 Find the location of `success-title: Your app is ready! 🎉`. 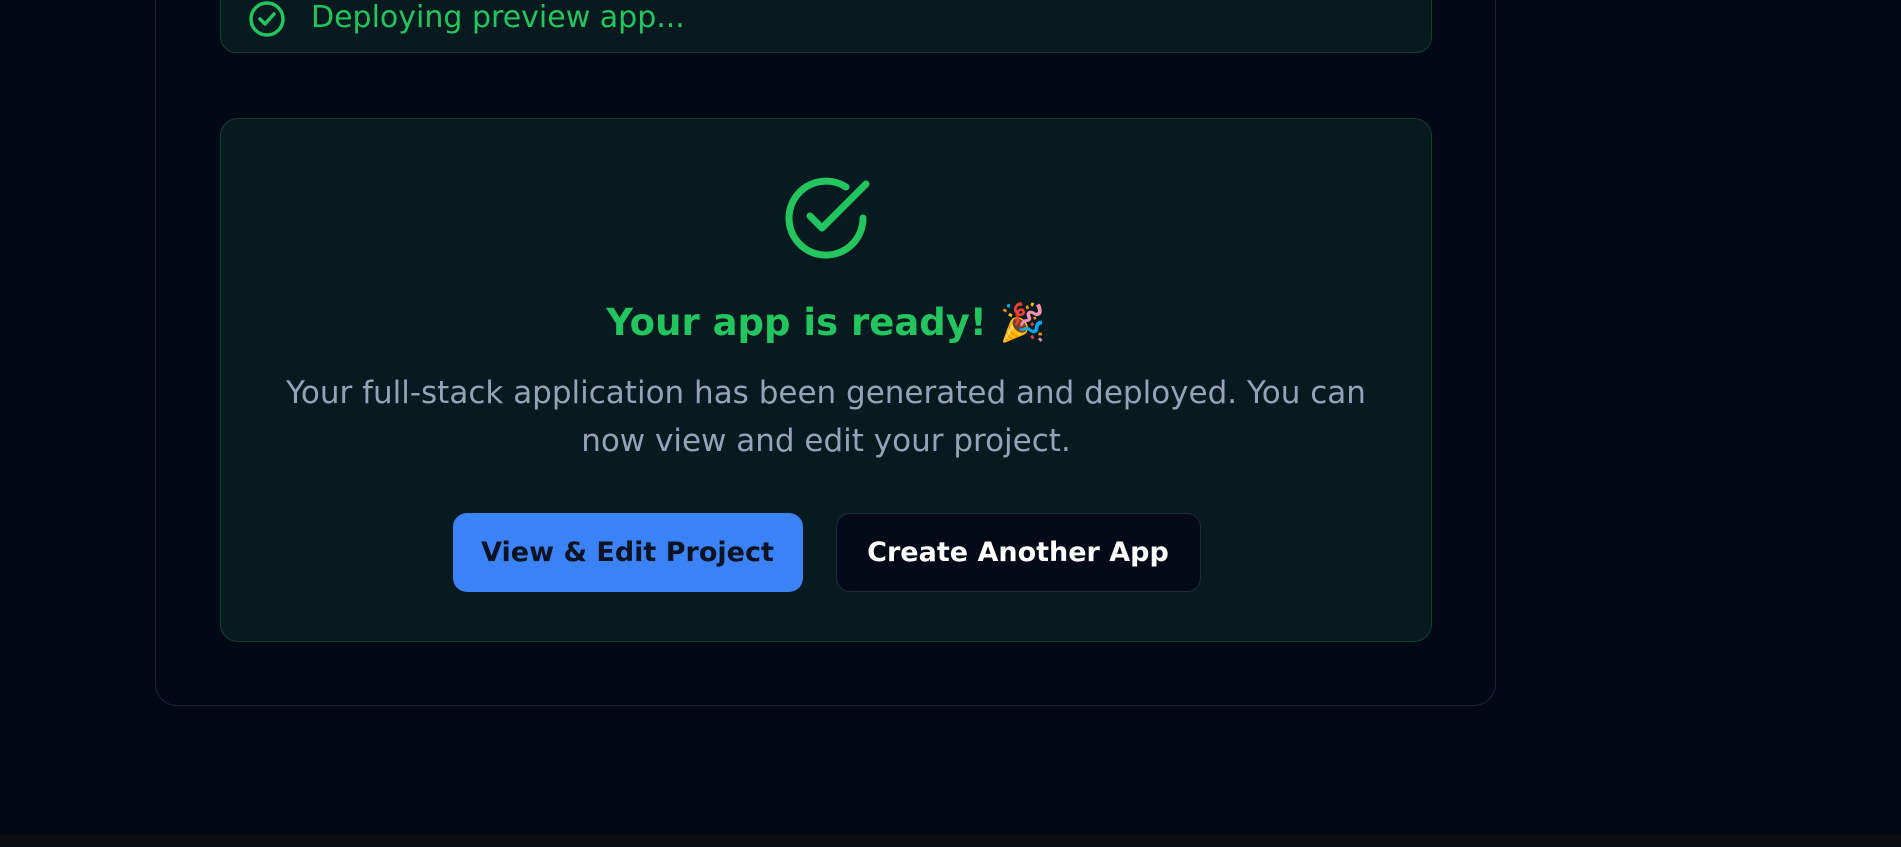

success-title: Your app is ready! 🎉 is located at coordinates (826, 322).